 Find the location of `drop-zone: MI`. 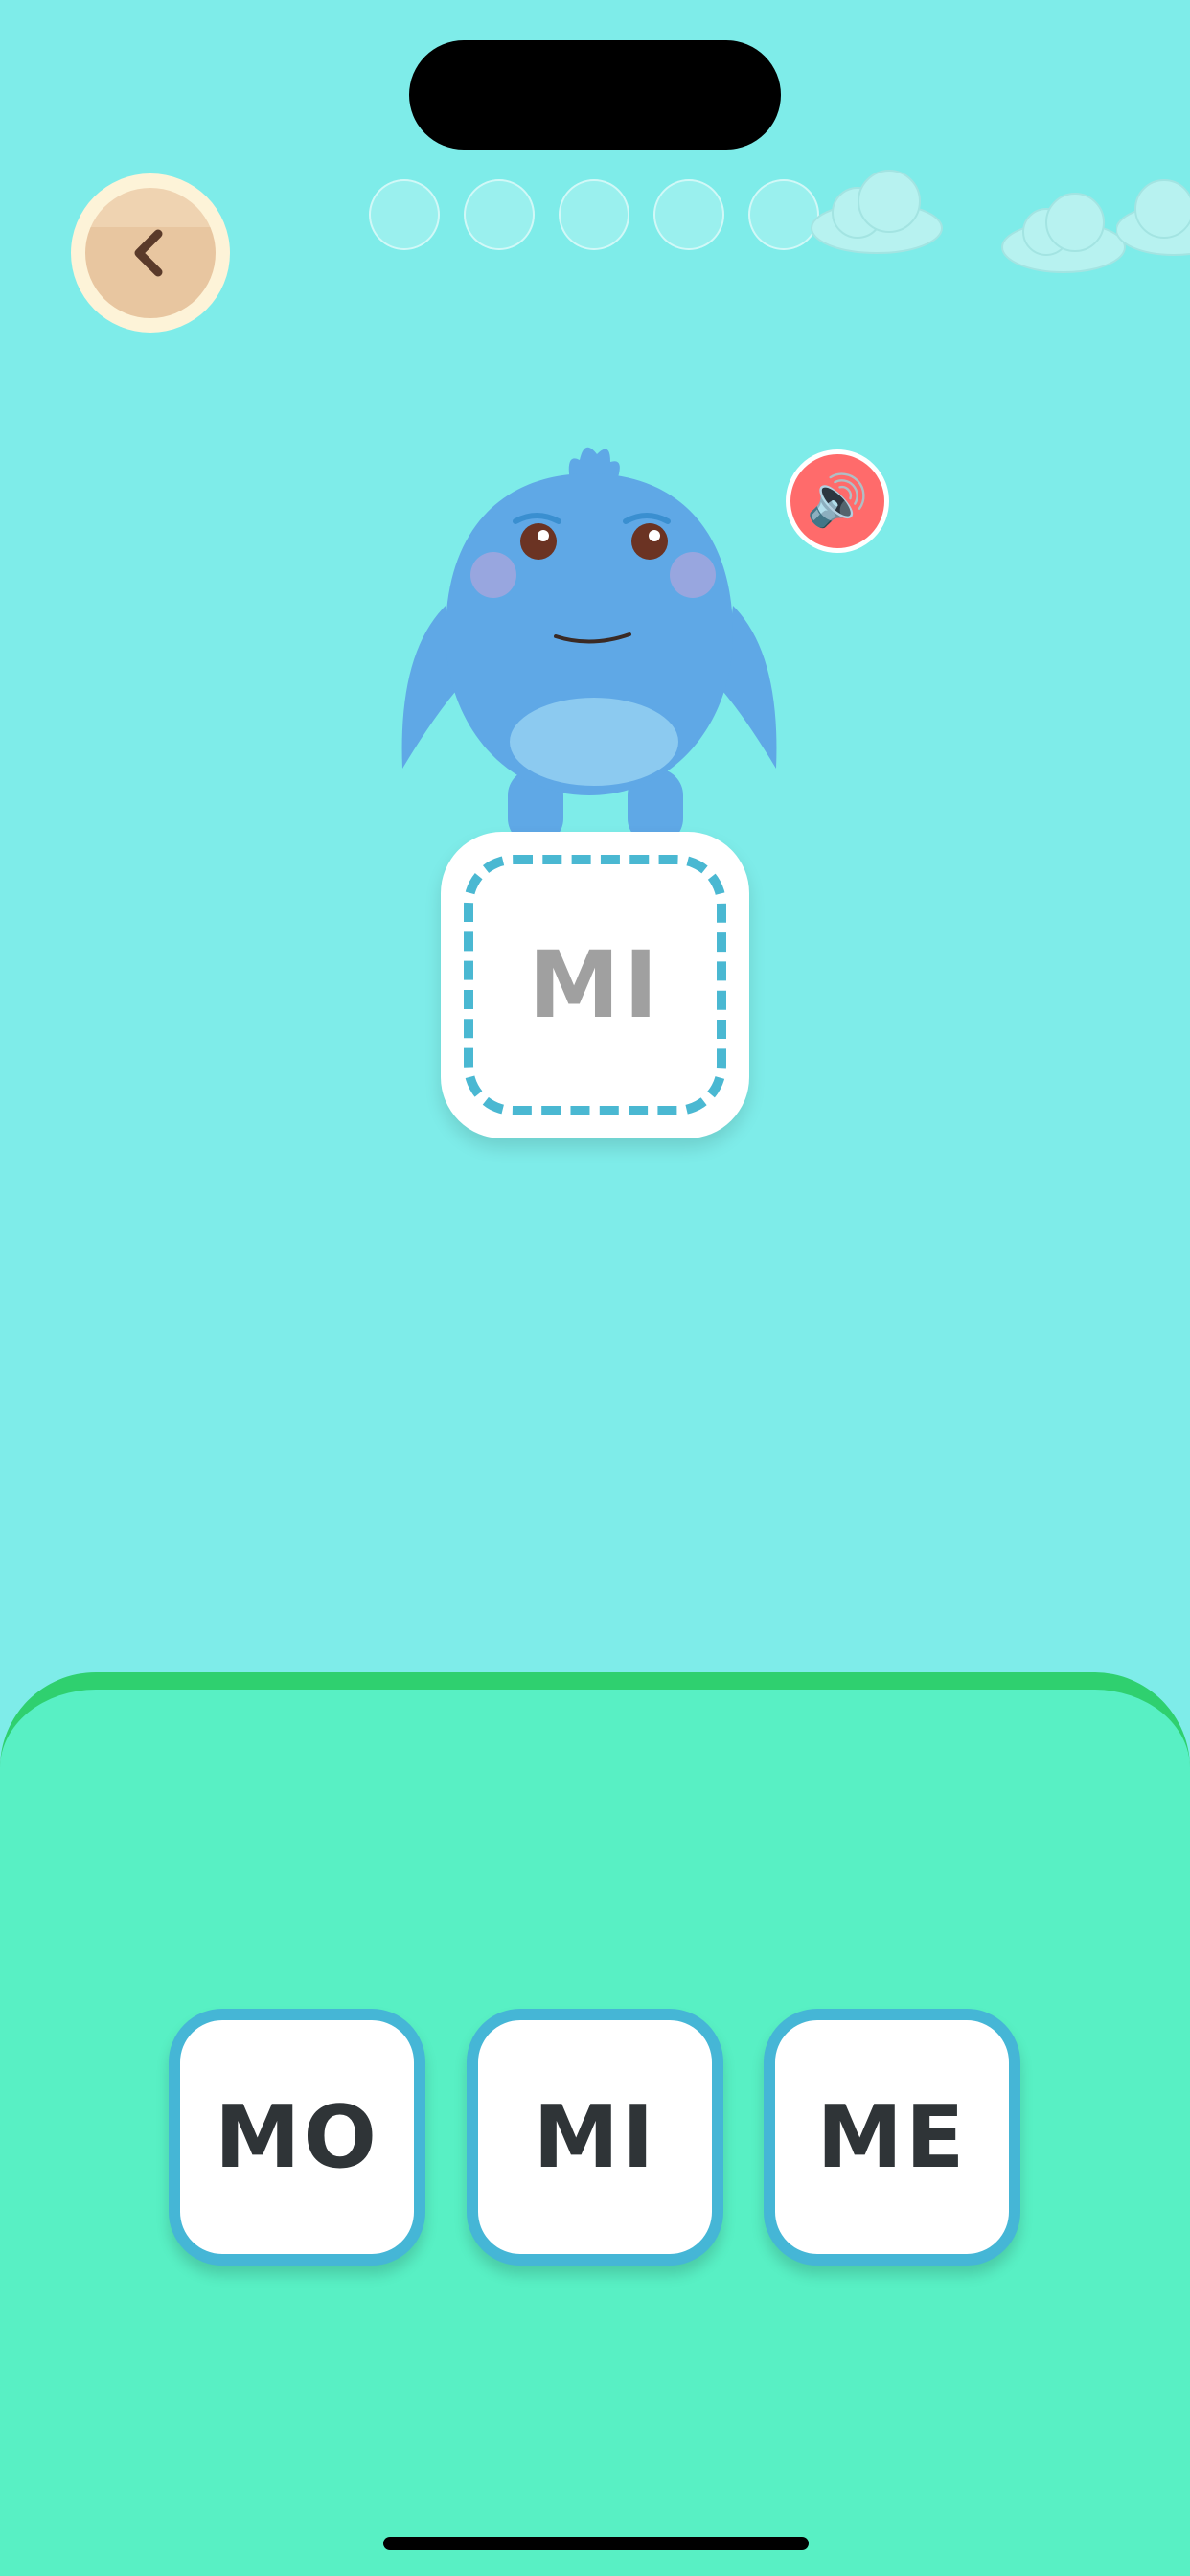

drop-zone: MI is located at coordinates (595, 985).